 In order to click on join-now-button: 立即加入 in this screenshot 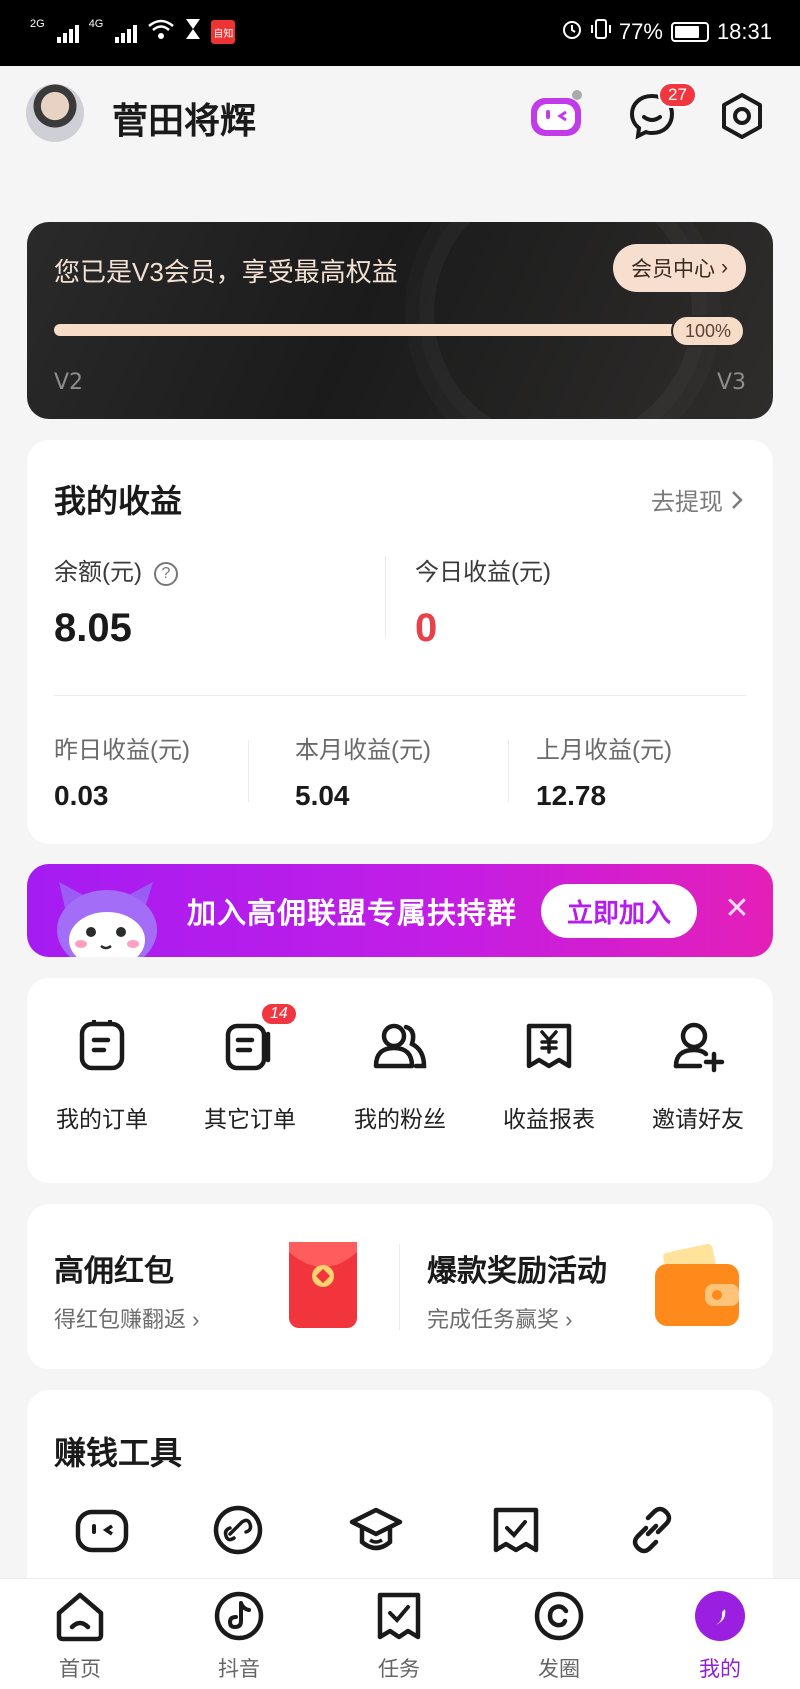, I will do `click(619, 911)`.